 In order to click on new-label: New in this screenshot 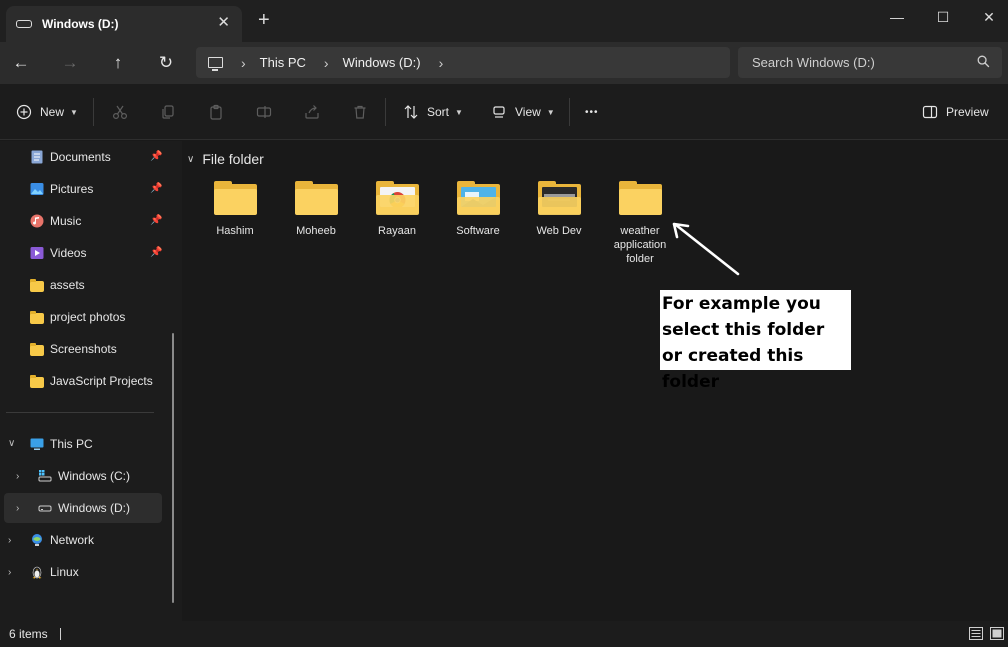, I will do `click(52, 112)`.